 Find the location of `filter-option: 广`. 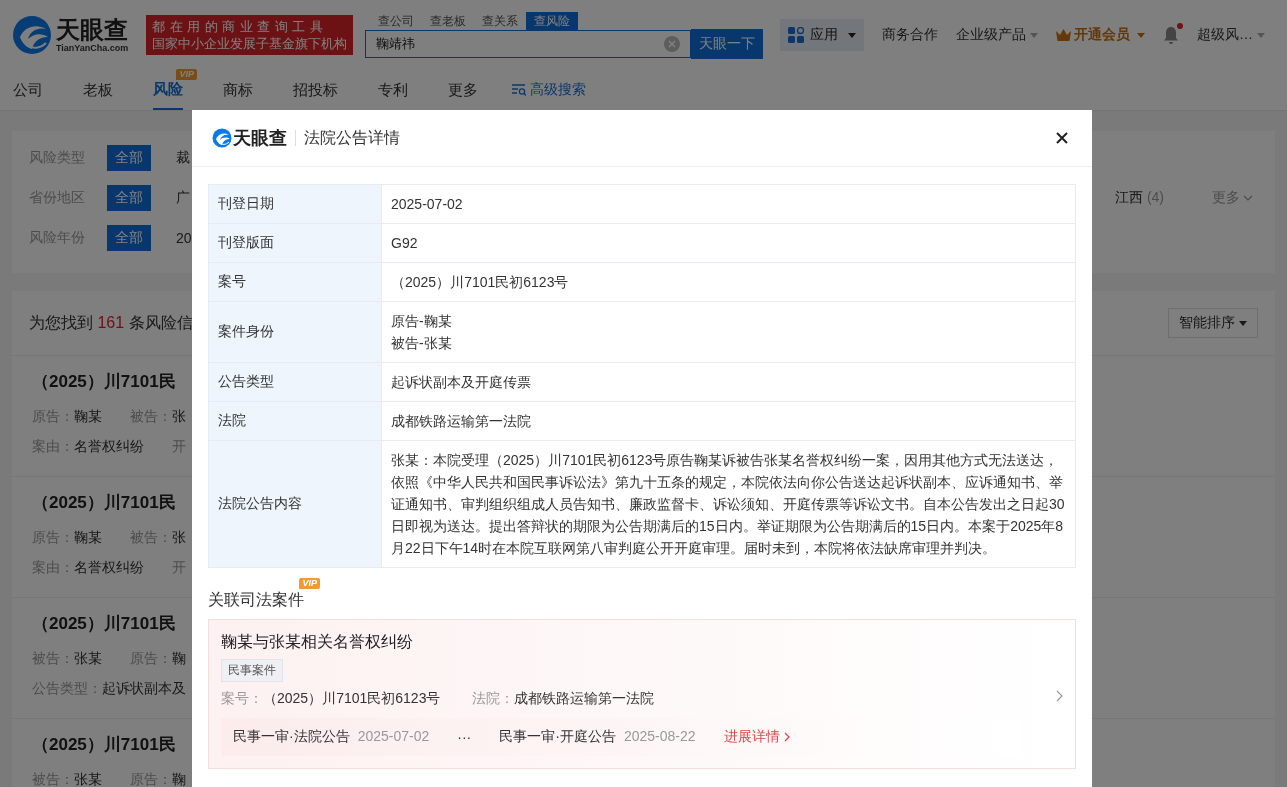

filter-option: 广 is located at coordinates (183, 198).